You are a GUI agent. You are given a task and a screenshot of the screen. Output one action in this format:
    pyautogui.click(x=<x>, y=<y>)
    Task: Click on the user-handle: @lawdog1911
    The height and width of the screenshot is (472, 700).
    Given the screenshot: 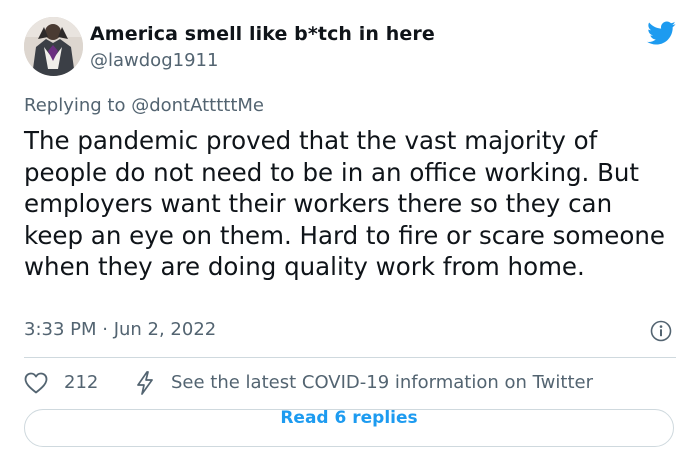 What is the action you would take?
    pyautogui.click(x=154, y=60)
    